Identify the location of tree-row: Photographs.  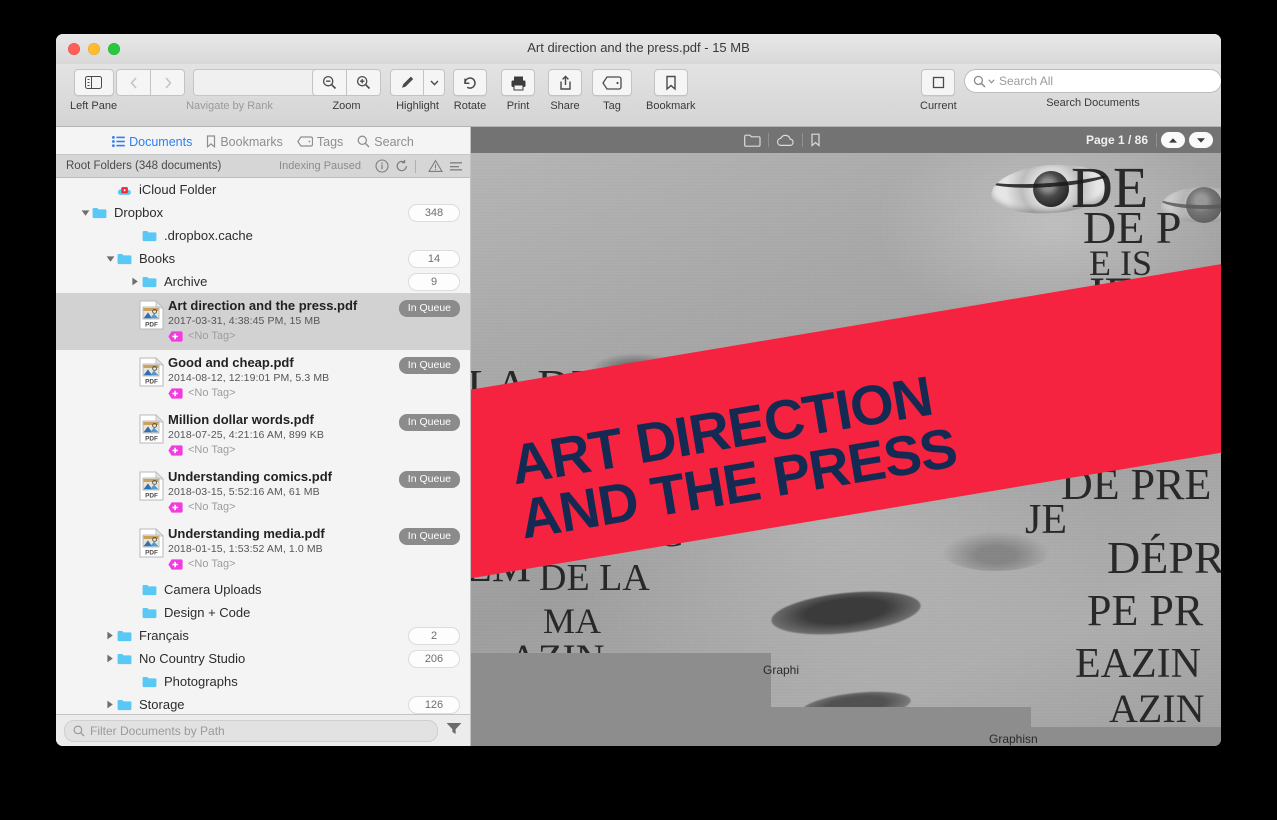
(263, 681).